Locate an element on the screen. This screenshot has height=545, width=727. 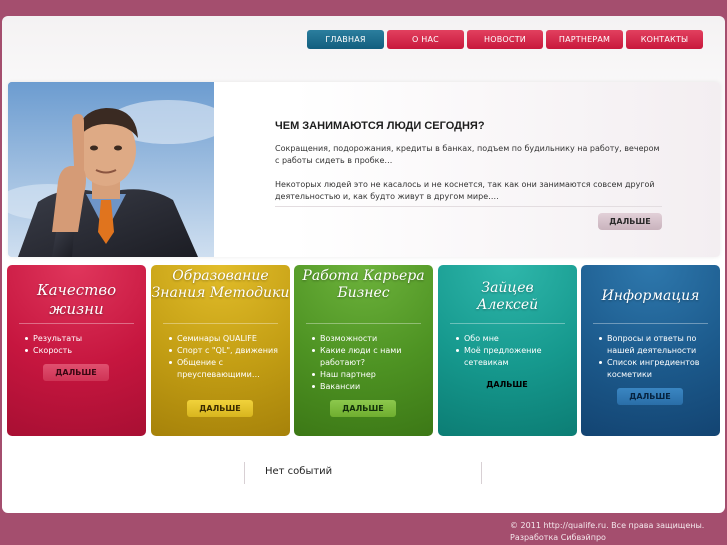
events-status: Нет событий is located at coordinates (299, 471).